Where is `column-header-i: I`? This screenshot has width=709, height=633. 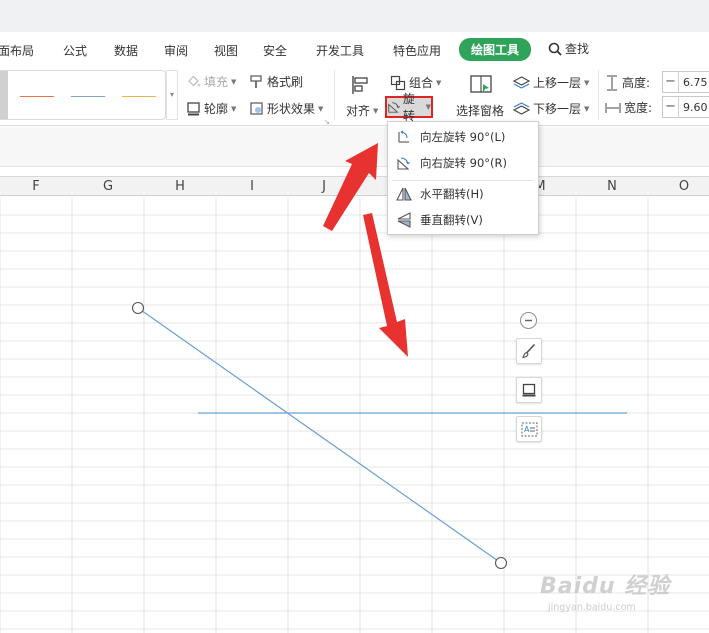
column-header-i: I is located at coordinates (252, 186).